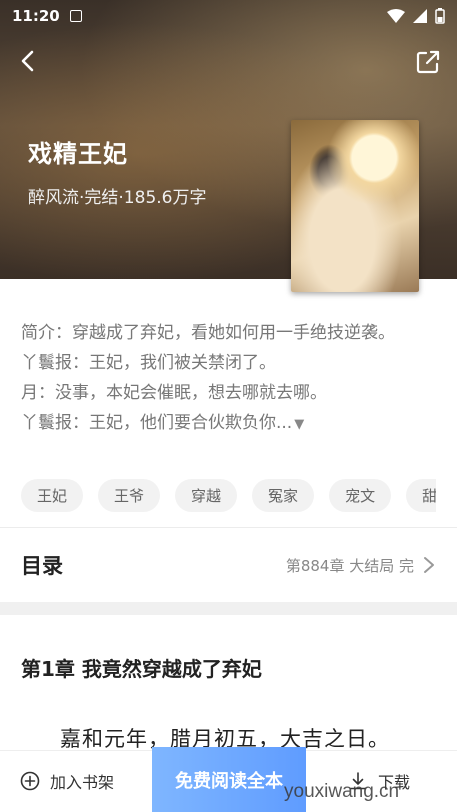  I want to click on tag-chip: 冤家, so click(283, 495).